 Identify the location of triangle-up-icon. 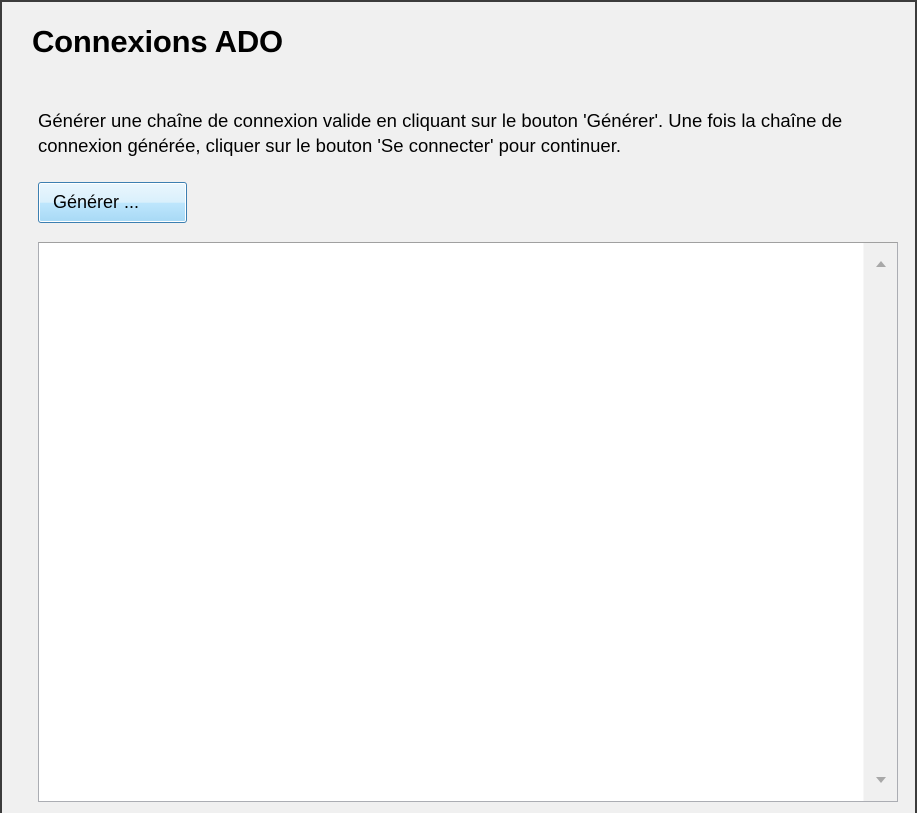
(881, 264).